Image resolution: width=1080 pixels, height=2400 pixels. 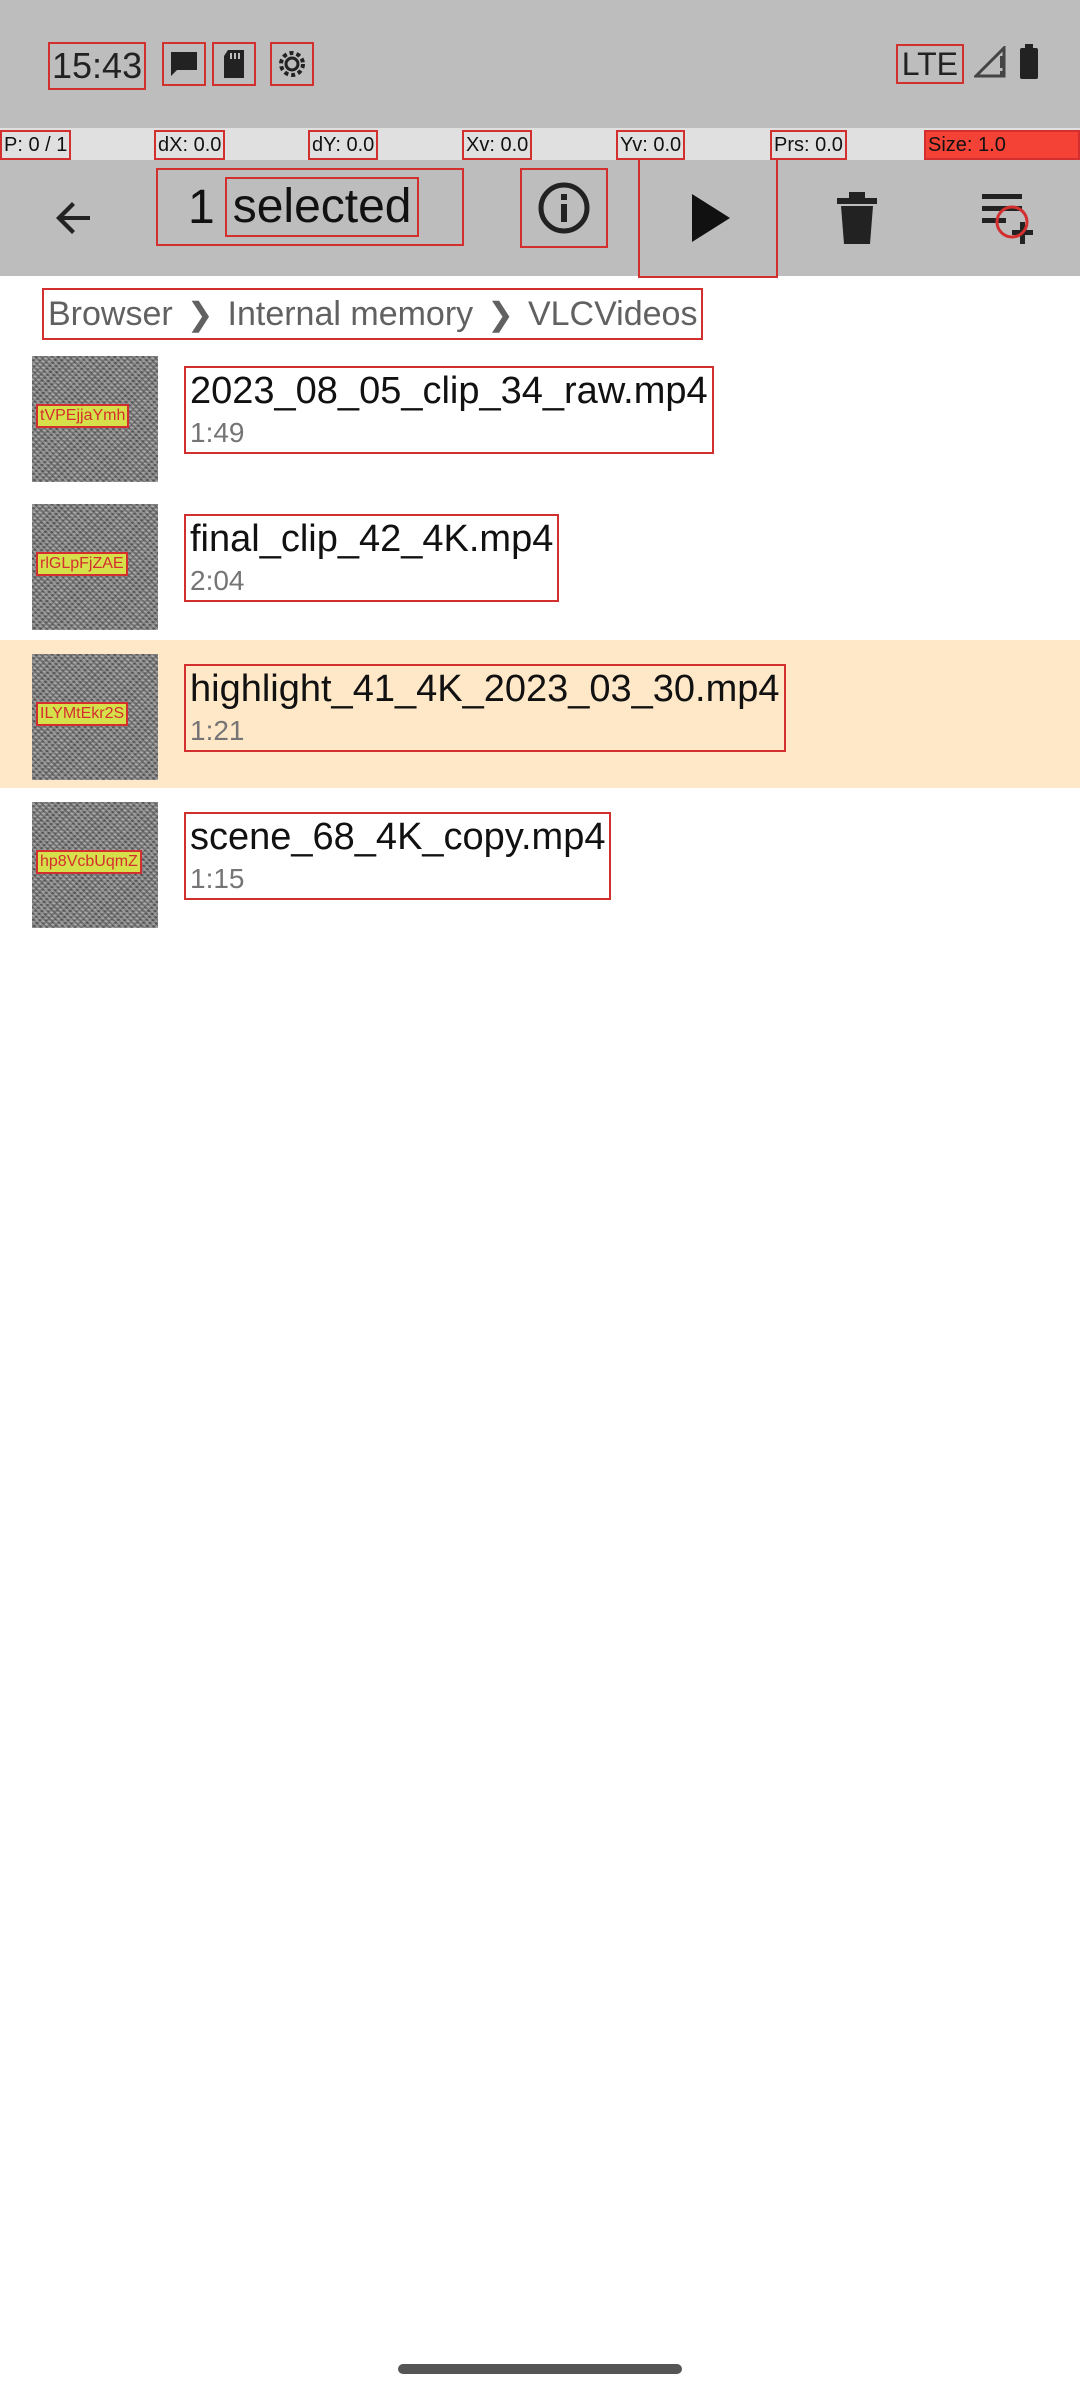 What do you see at coordinates (540, 64) in the screenshot?
I see `status-bar: 15:43 LTE` at bounding box center [540, 64].